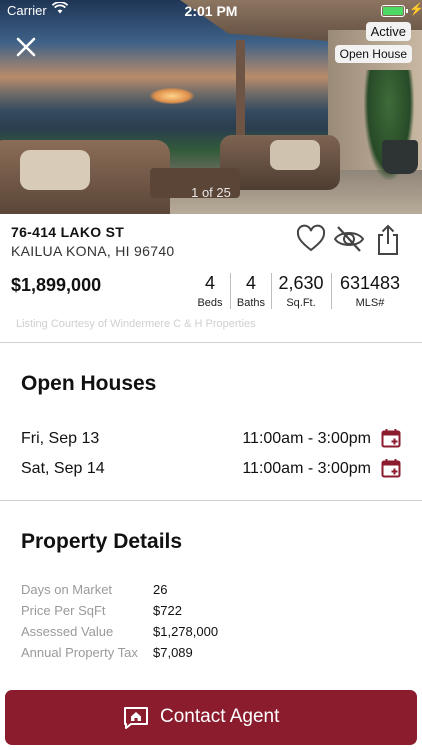  What do you see at coordinates (370, 283) in the screenshot?
I see `stat-value: 631483` at bounding box center [370, 283].